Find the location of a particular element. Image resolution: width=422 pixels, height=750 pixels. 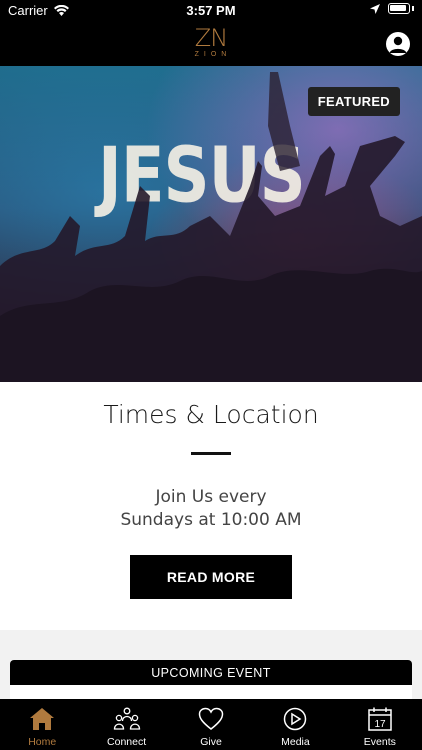

tab-connect-label: Connect is located at coordinates (127, 742).